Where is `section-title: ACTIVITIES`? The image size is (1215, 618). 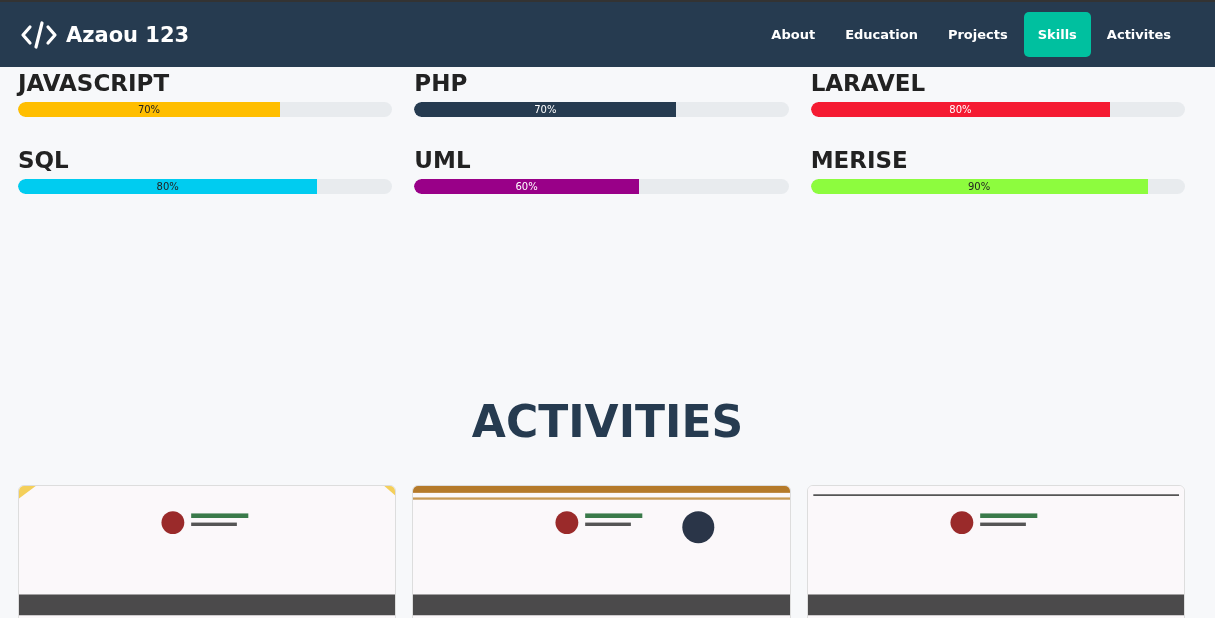 section-title: ACTIVITIES is located at coordinates (607, 421).